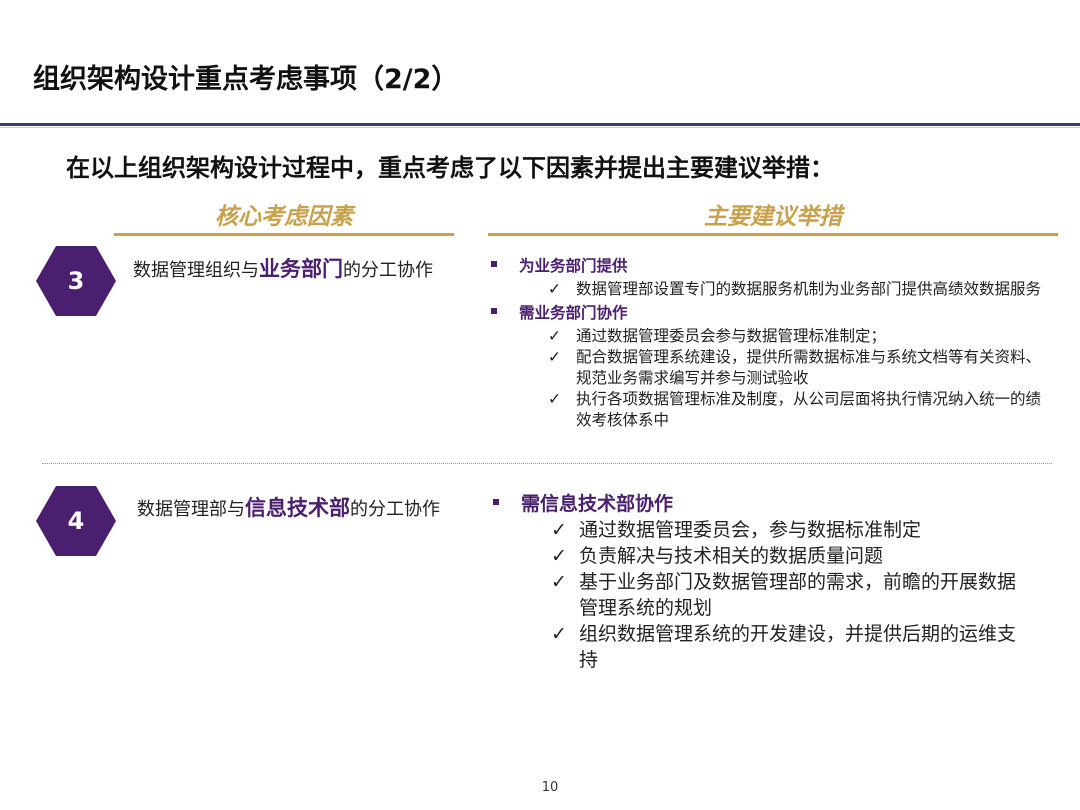  Describe the element at coordinates (540, 127) in the screenshot. I see `title-divider-shadow` at that location.